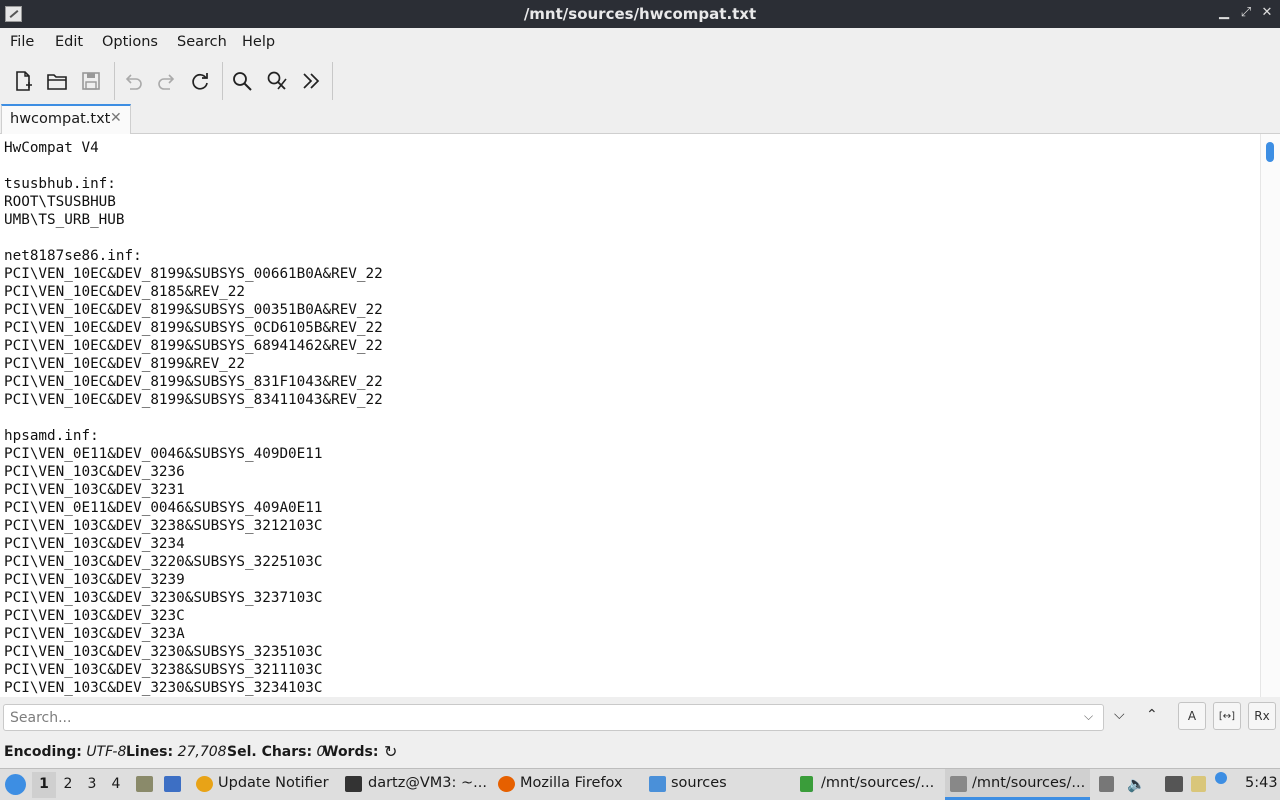 The height and width of the screenshot is (800, 1280). I want to click on find-icon, so click(242, 81).